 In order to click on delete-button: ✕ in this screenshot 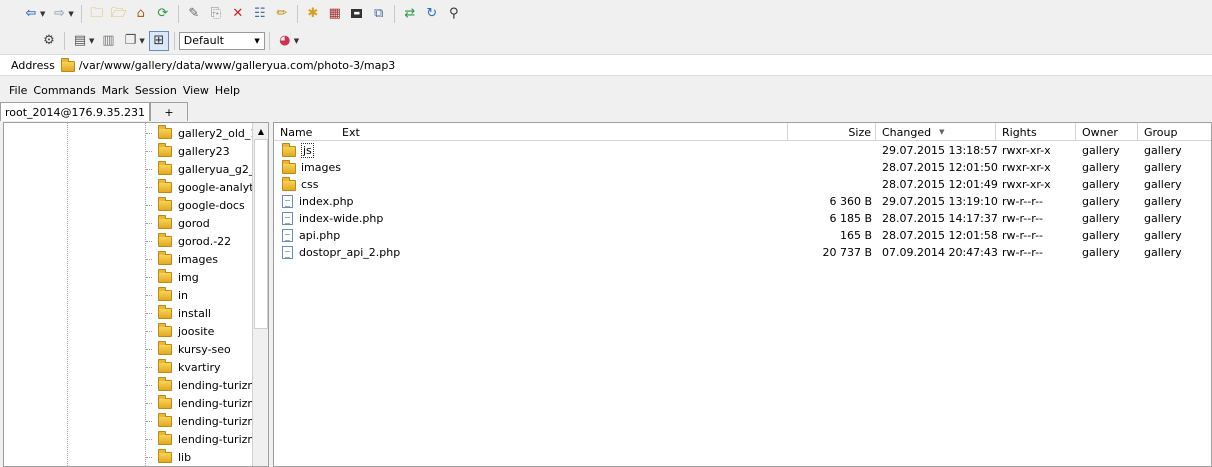, I will do `click(238, 14)`.